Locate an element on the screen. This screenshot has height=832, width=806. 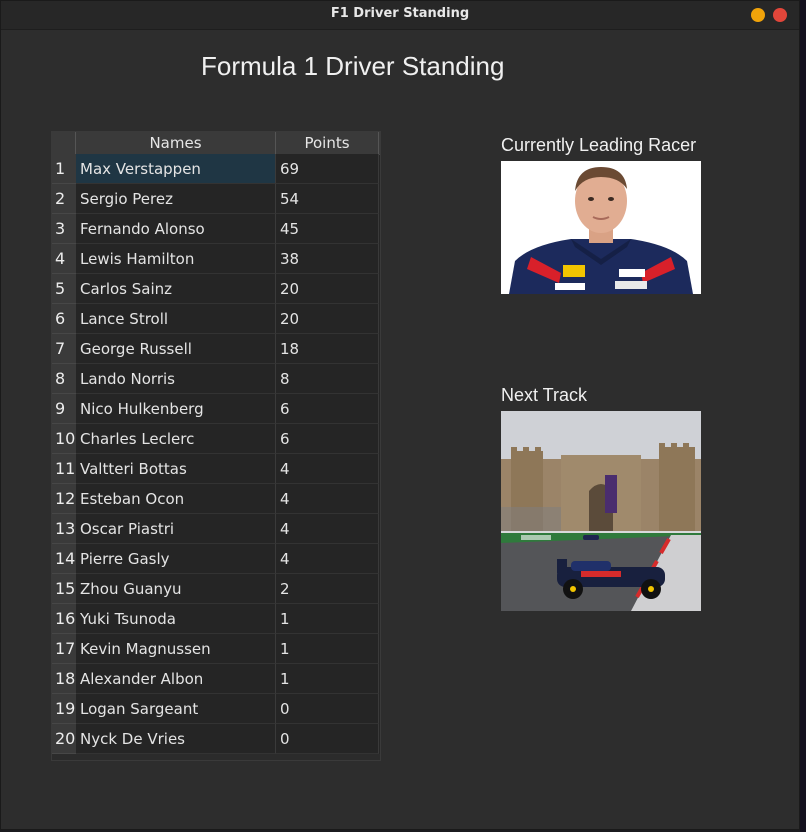
table-row: 17 Kevin Magnussen 1 is located at coordinates (216, 649).